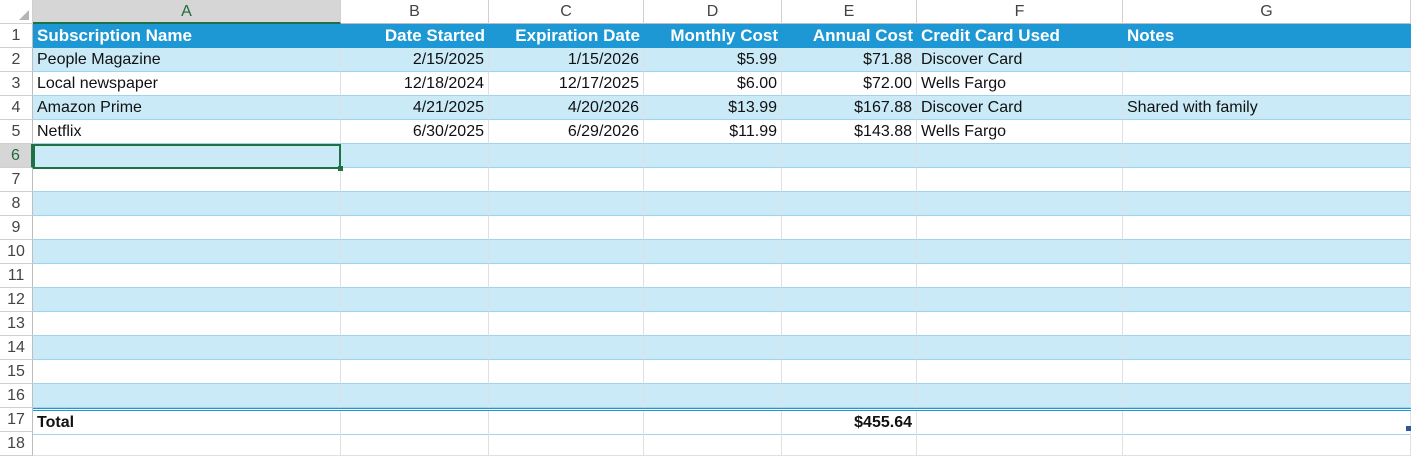  Describe the element at coordinates (16, 324) in the screenshot. I see `row-header-13: 13` at that location.